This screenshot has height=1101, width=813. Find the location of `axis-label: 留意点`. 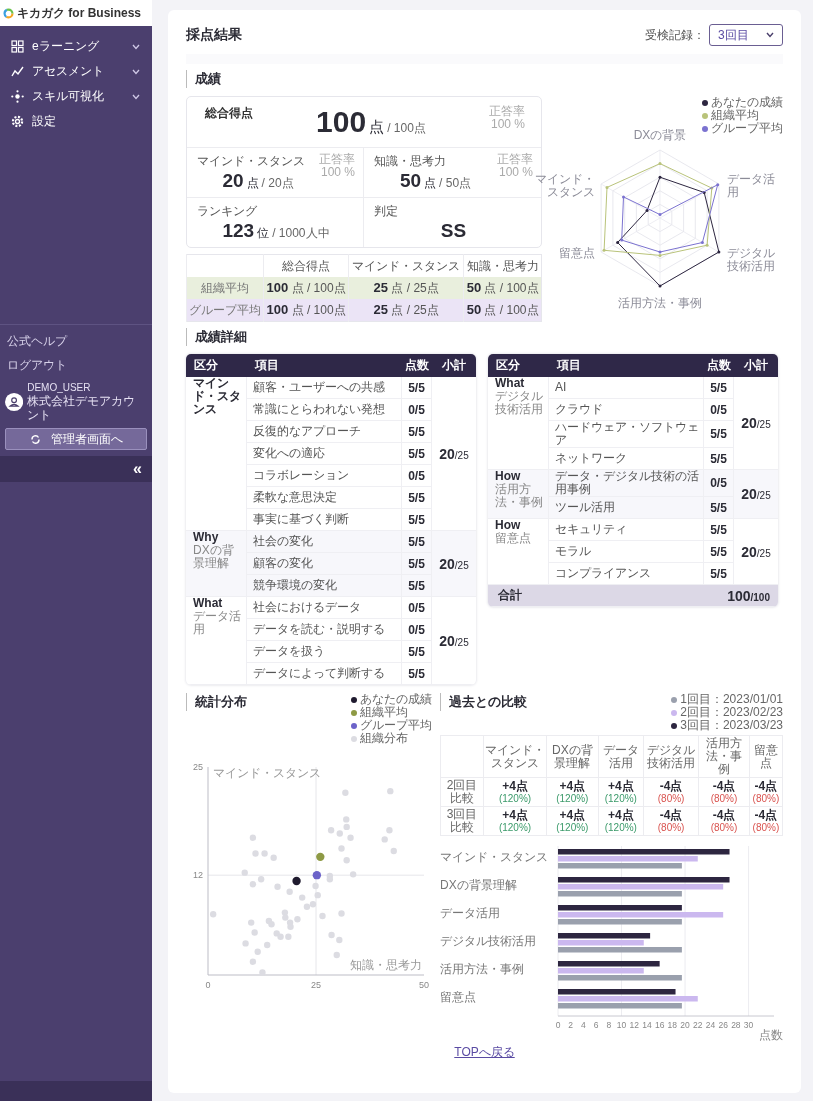

axis-label: 留意点 is located at coordinates (577, 254).